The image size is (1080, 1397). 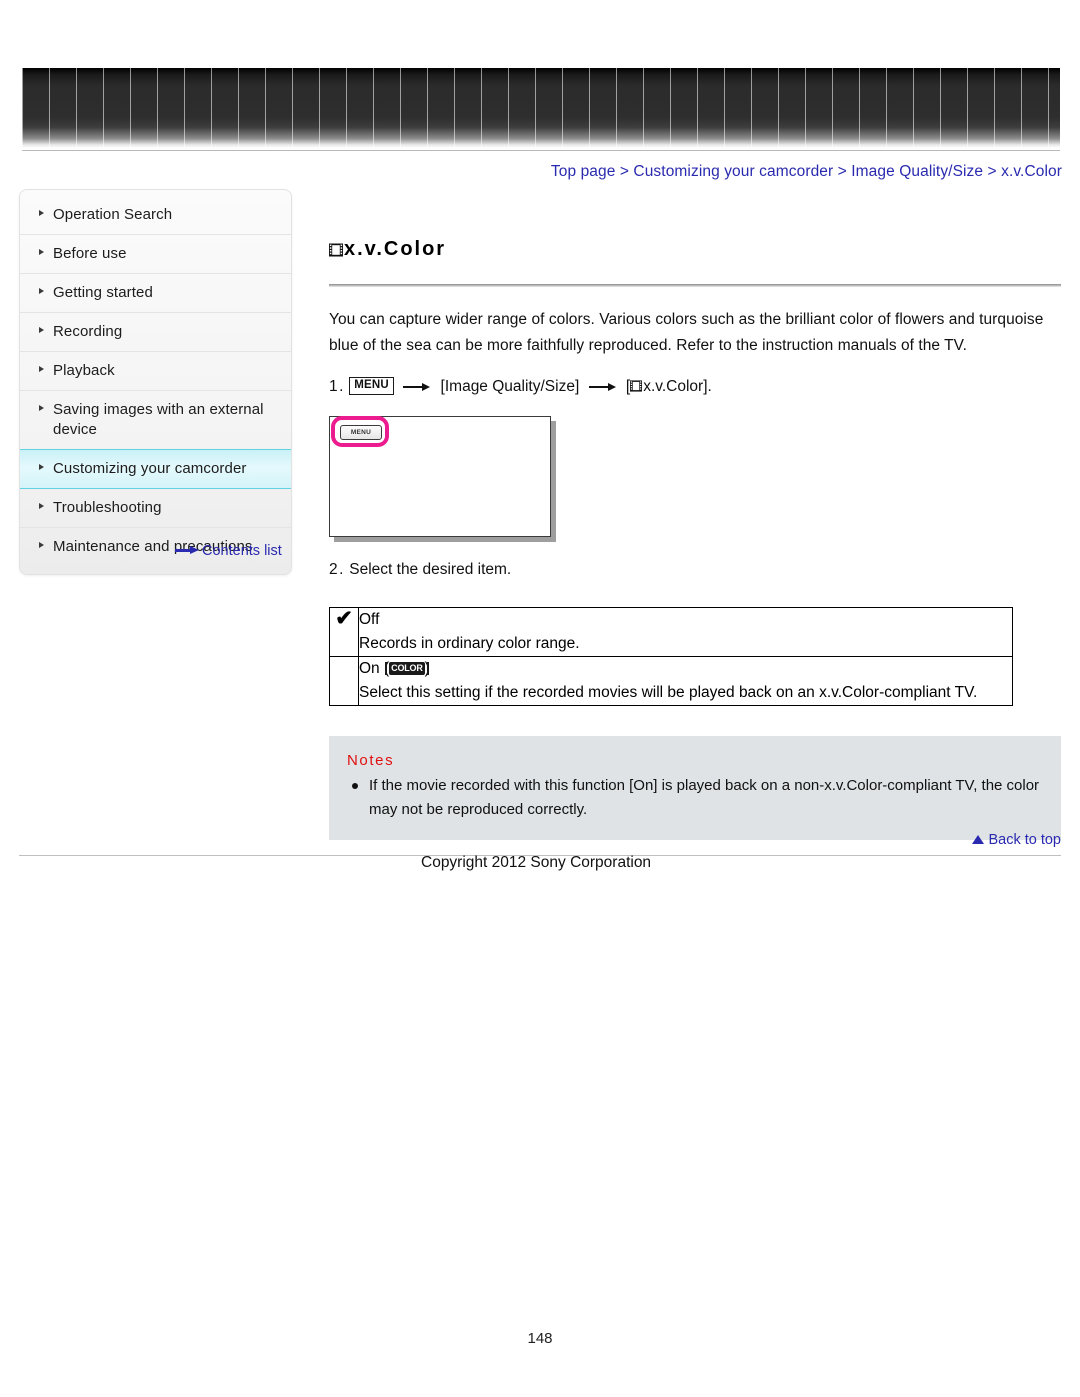 I want to click on step-2-text: Select the desired item., so click(x=430, y=570).